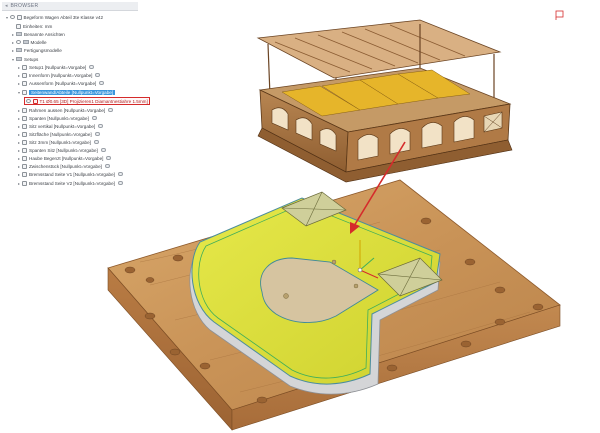 This screenshot has width=600, height=433. I want to click on tree-item-label: Bremsstand Seite V2 [Nullpunkt=Vorgabe], so click(72, 183).